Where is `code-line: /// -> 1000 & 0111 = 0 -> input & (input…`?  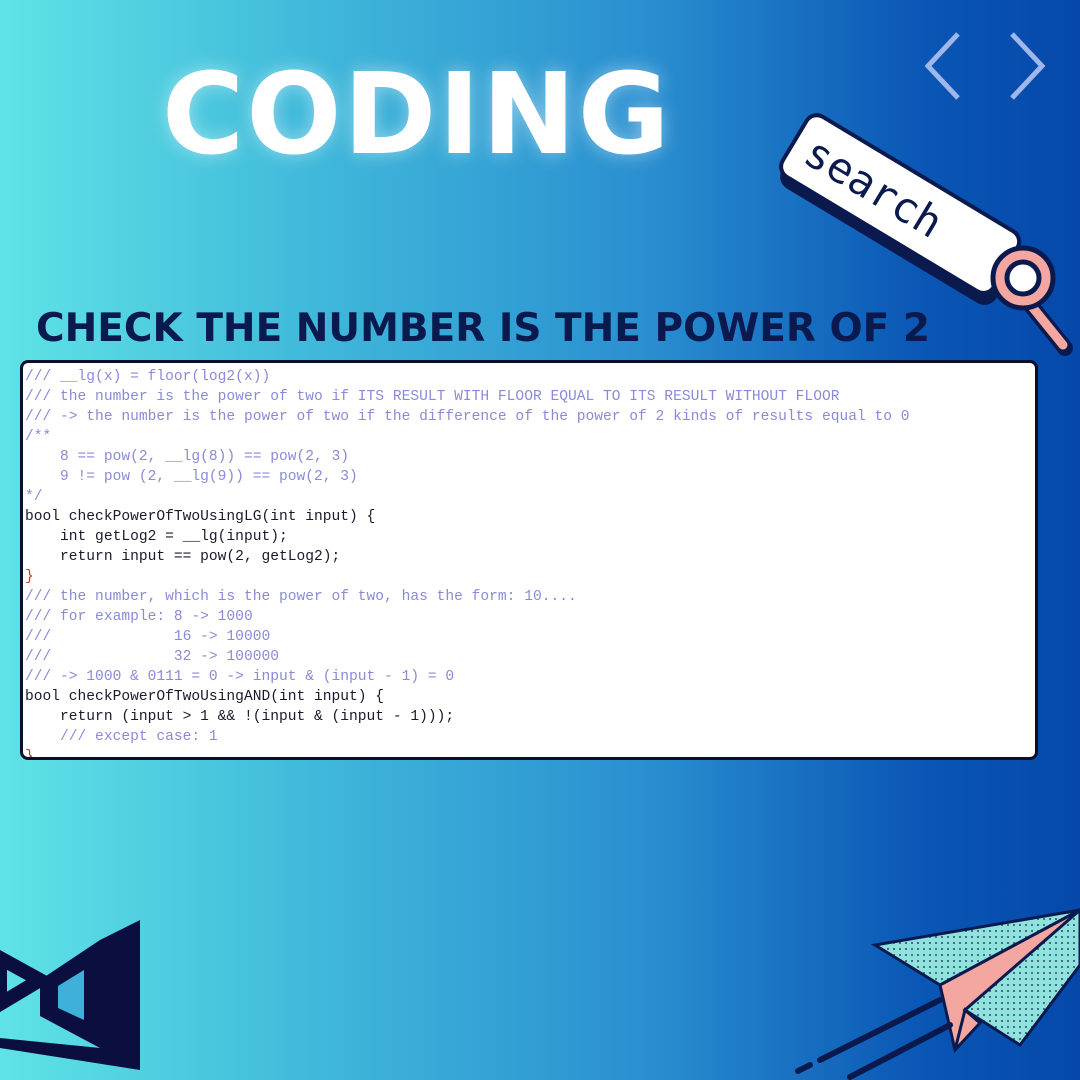 code-line: /// -> 1000 & 0111 = 0 -> input & (input… is located at coordinates (240, 677).